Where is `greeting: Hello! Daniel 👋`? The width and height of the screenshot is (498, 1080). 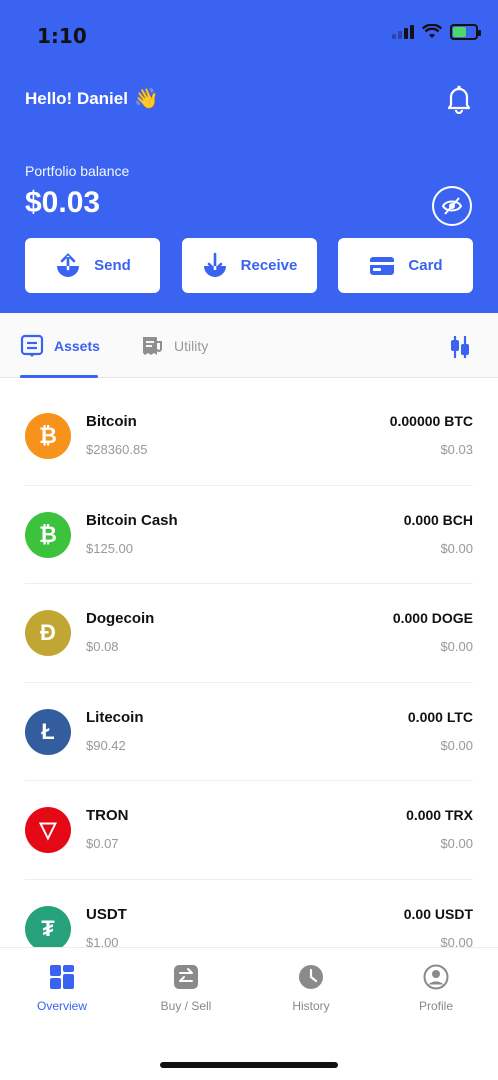
greeting: Hello! Daniel 👋 is located at coordinates (92, 98).